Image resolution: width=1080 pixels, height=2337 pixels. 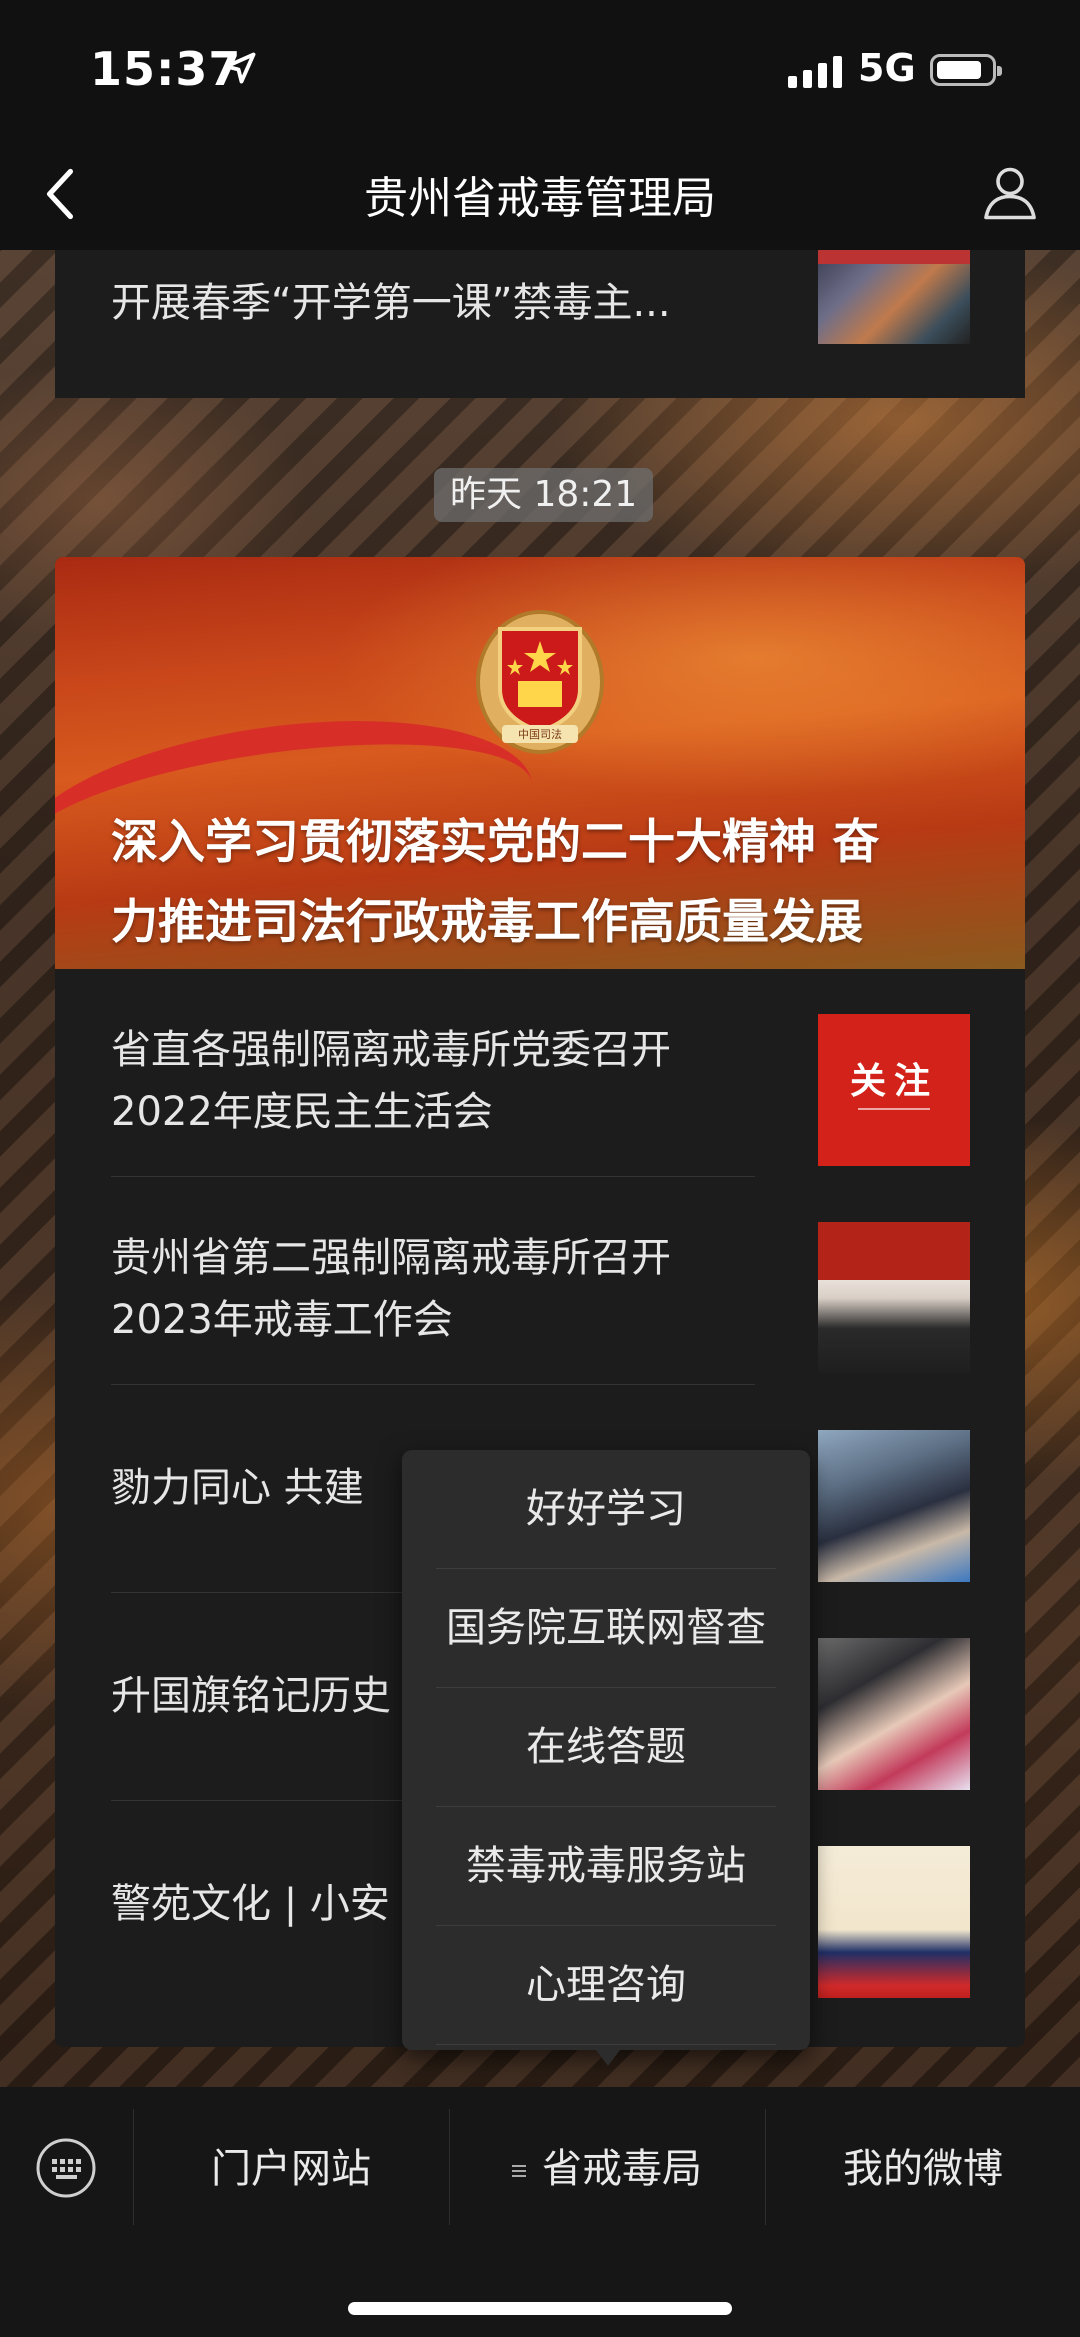 I want to click on status-bar: 15:37 5G, so click(x=540, y=70).